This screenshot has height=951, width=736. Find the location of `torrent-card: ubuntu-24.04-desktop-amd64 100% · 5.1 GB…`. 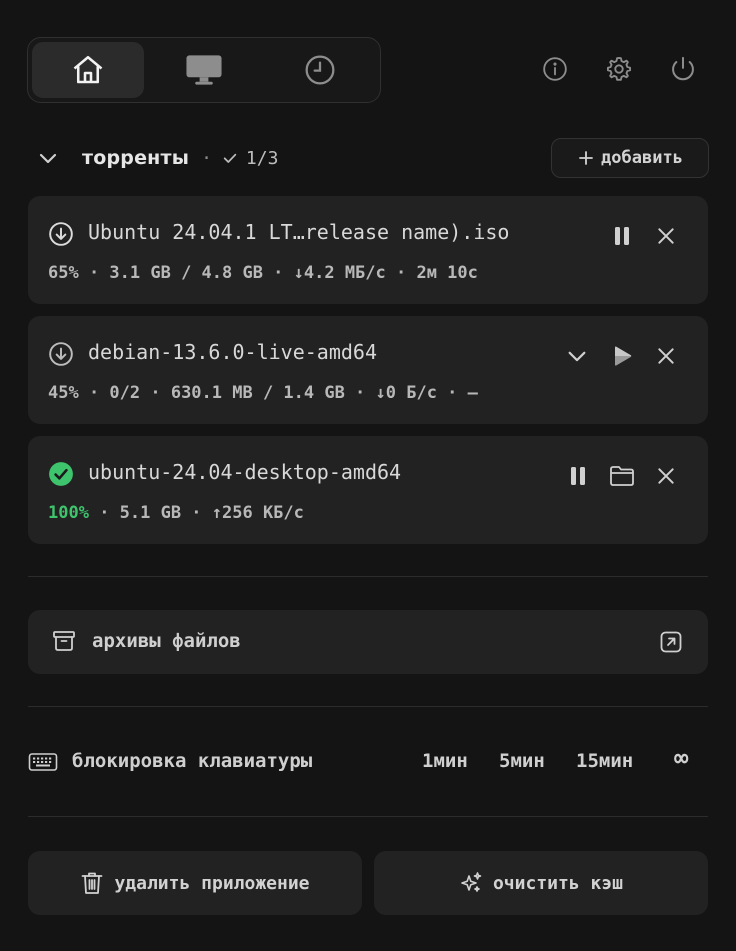

torrent-card: ubuntu-24.04-desktop-amd64 100% · 5.1 GB… is located at coordinates (368, 490).